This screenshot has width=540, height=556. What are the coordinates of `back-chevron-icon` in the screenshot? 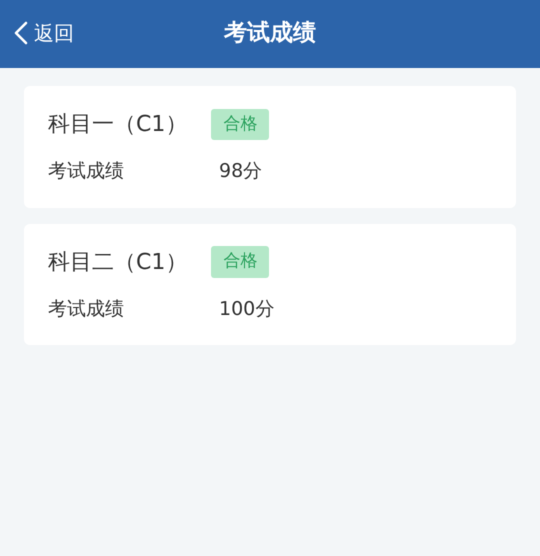 It's located at (21, 33).